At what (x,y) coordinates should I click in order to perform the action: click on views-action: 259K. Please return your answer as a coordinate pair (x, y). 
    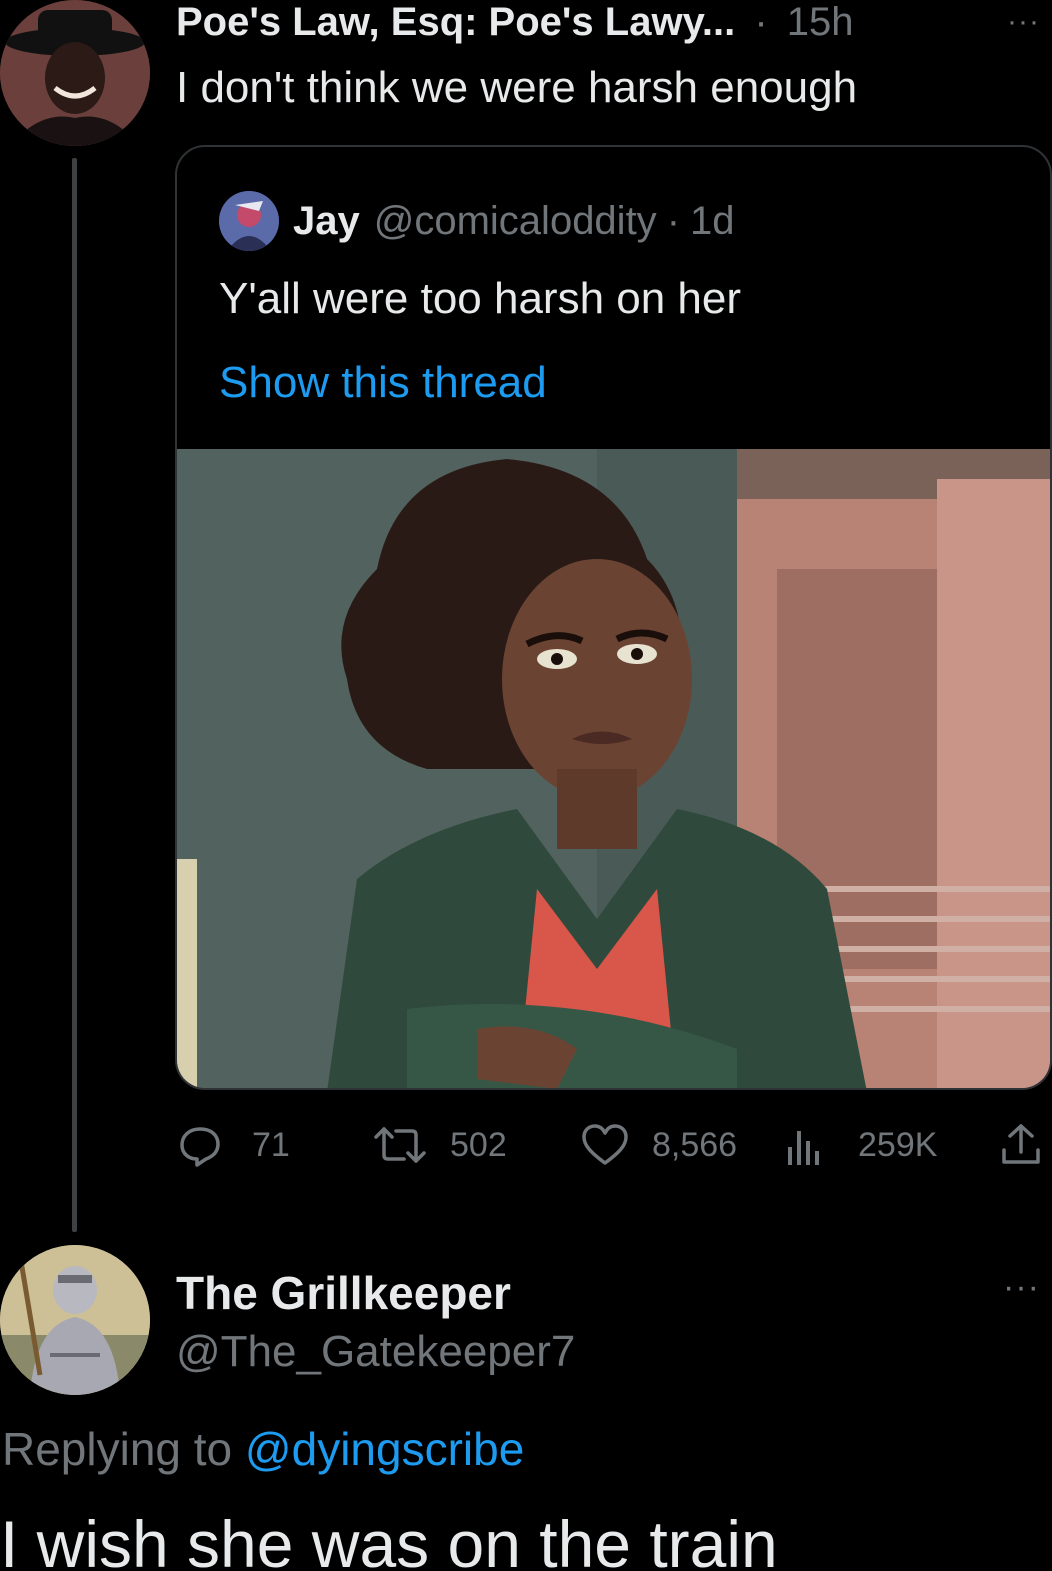
    Looking at the image, I should click on (860, 1145).